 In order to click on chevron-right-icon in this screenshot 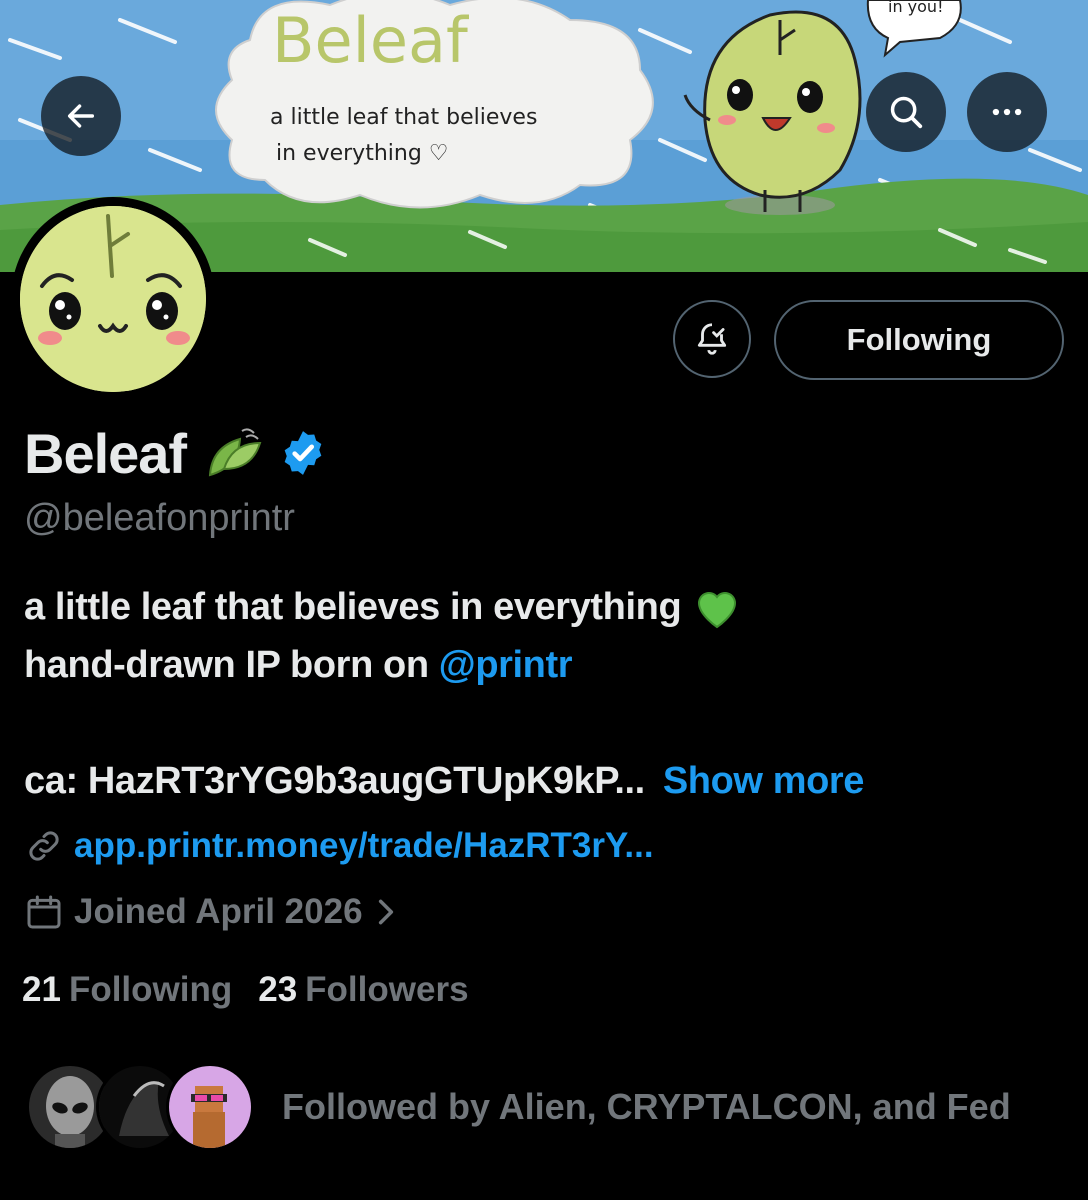, I will do `click(386, 912)`.